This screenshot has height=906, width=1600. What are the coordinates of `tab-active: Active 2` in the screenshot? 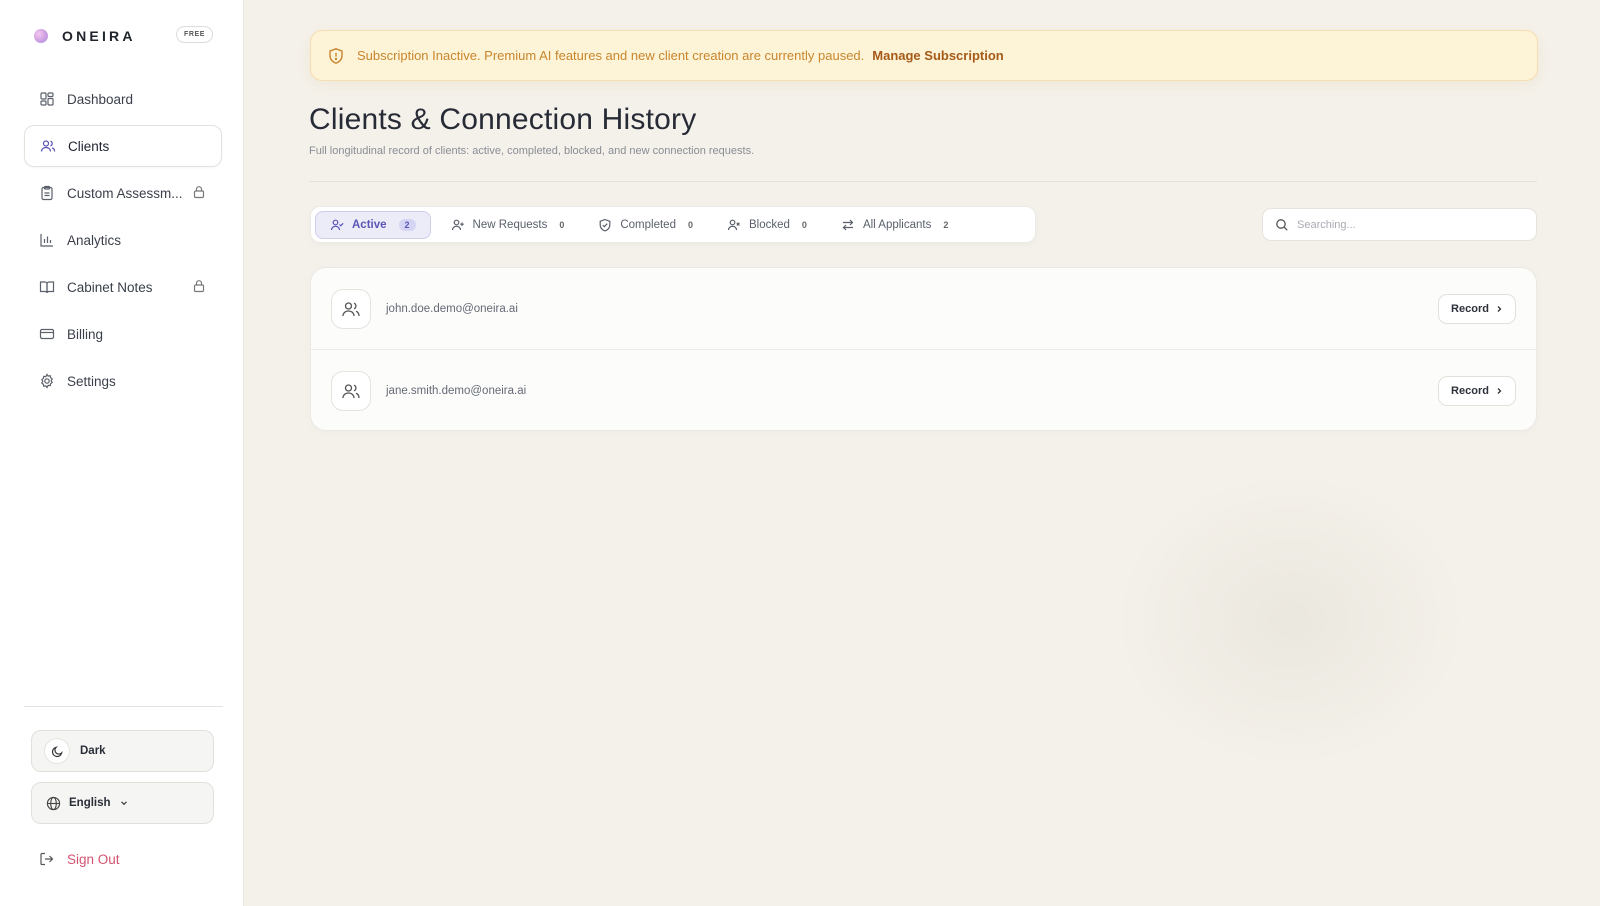 It's located at (373, 224).